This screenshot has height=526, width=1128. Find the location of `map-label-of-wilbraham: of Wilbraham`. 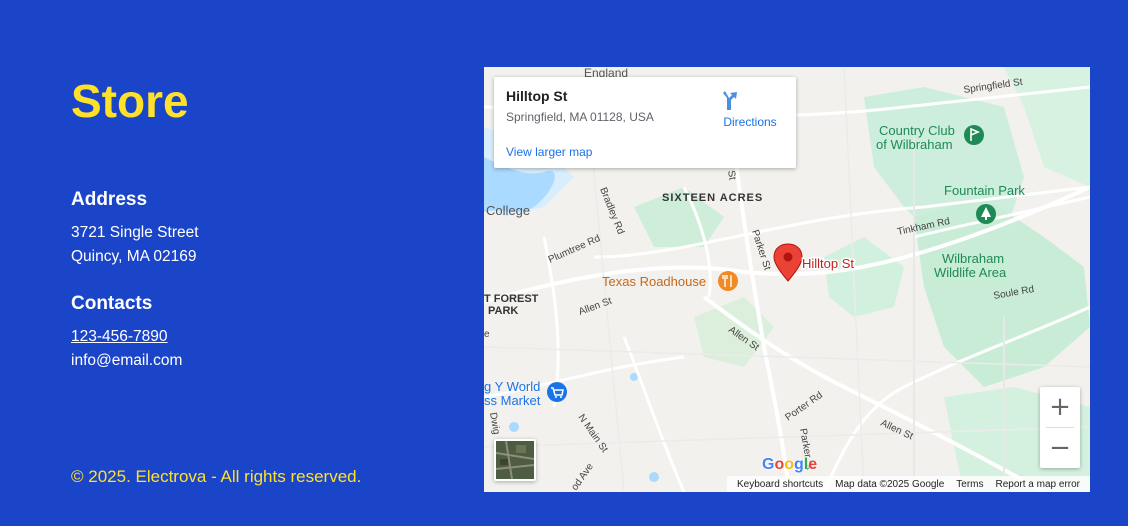

map-label-of-wilbraham: of Wilbraham is located at coordinates (914, 144).